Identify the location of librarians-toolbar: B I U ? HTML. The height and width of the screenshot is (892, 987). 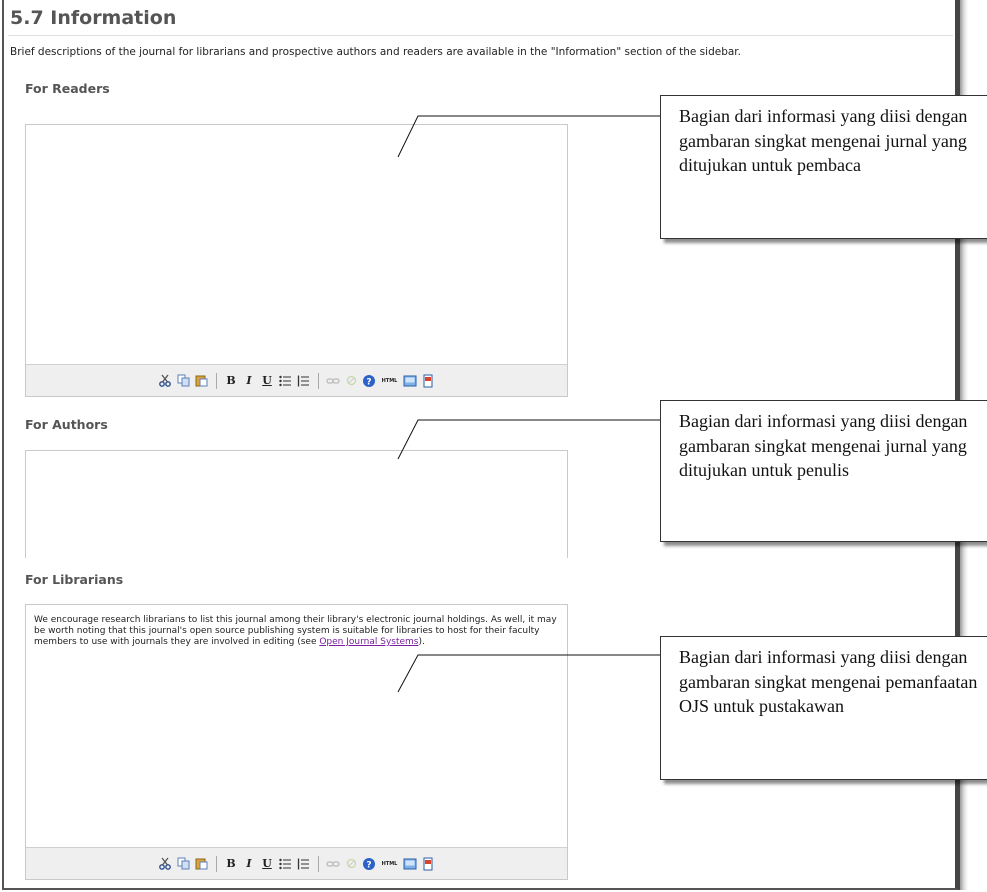
(296, 863).